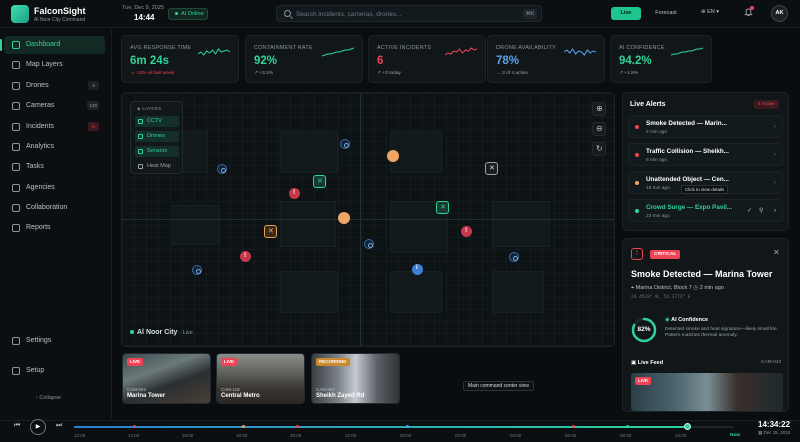 Image resolution: width=800 pixels, height=442 pixels. I want to click on map-area-label: Al Noor City · Live, so click(161, 332).